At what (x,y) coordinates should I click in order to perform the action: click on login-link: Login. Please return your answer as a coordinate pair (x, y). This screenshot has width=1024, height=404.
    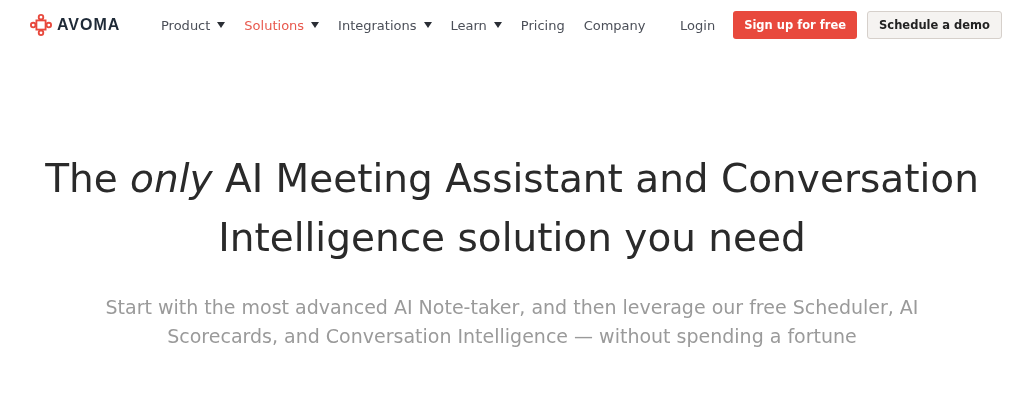
    Looking at the image, I should click on (698, 25).